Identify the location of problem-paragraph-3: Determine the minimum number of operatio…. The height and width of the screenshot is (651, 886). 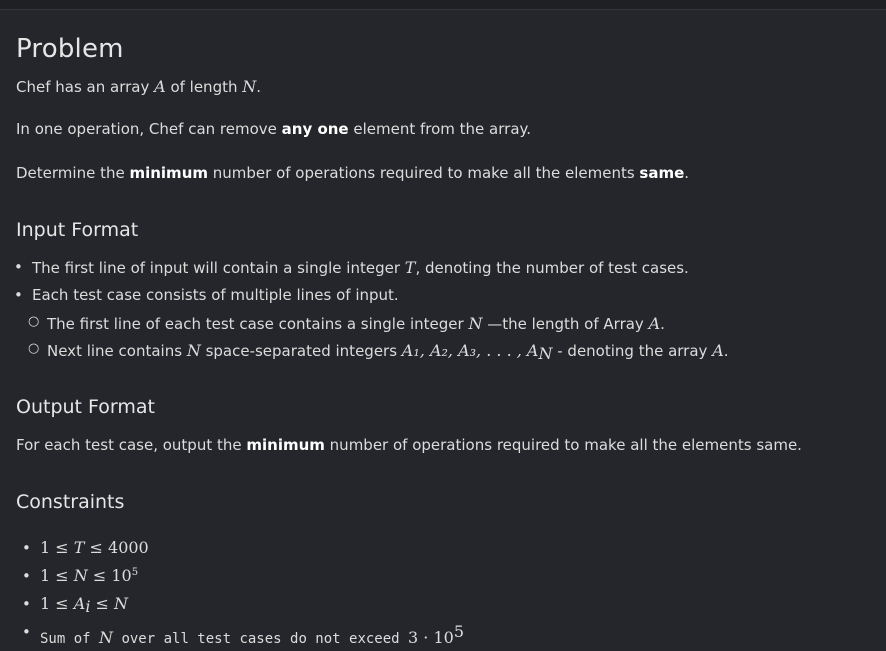
(353, 173).